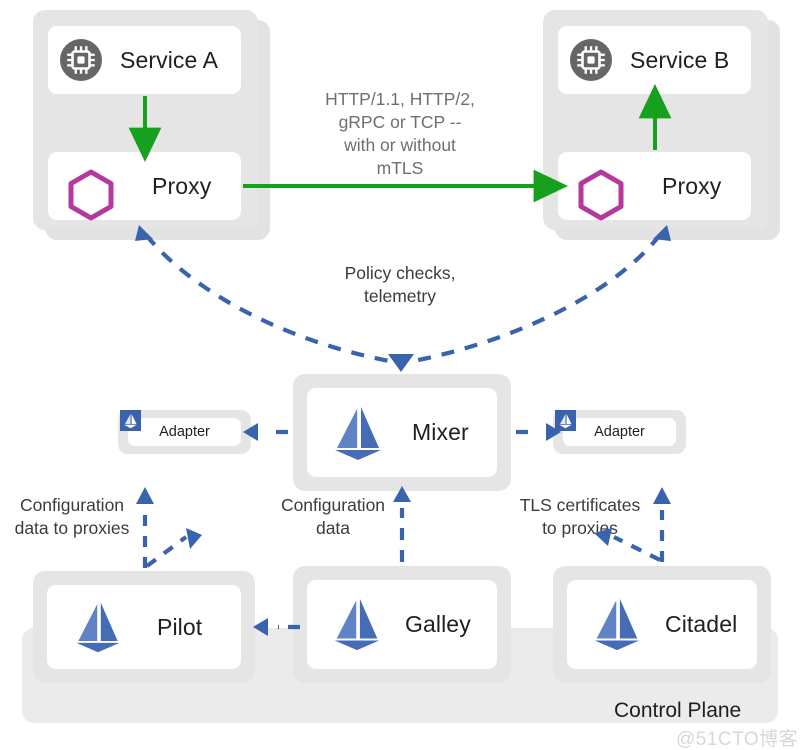 The width and height of the screenshot is (800, 750). I want to click on left-adapter-box: Adapter, so click(184, 432).